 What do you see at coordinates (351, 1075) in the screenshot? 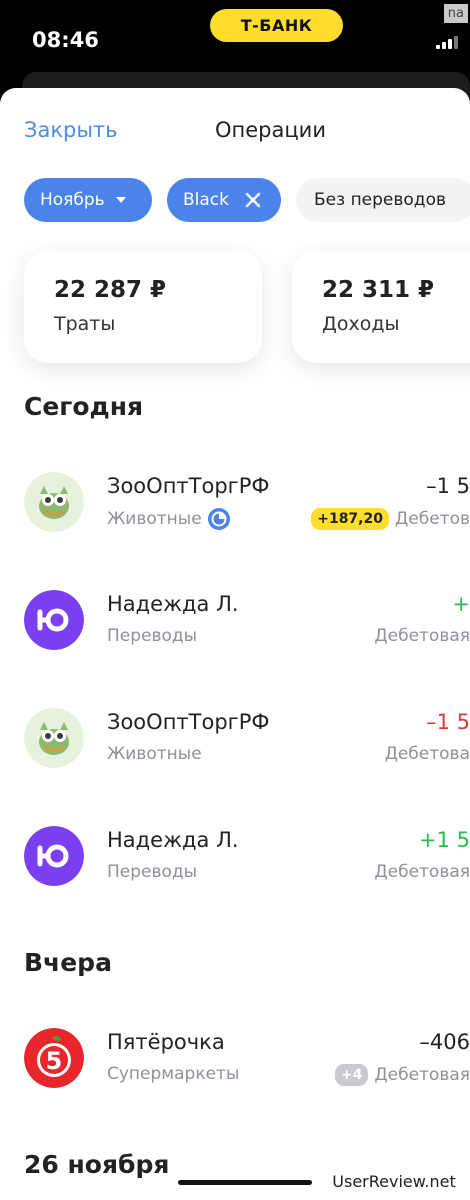
I see `bonus-badge: +4` at bounding box center [351, 1075].